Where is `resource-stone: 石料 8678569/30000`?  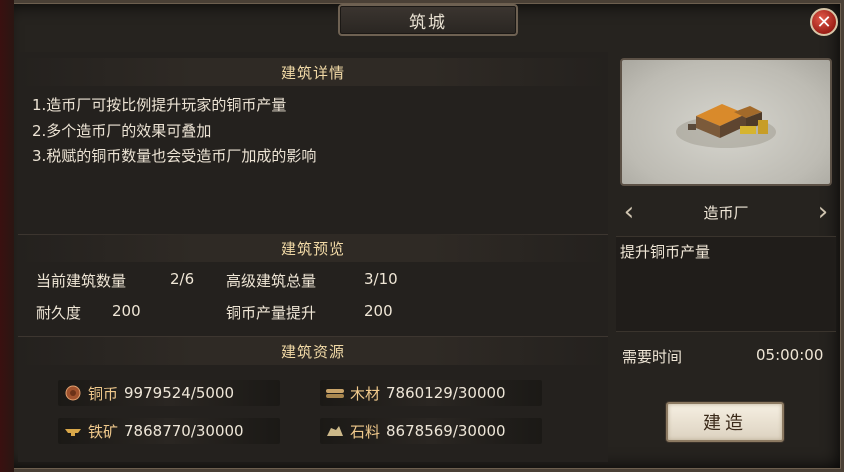 resource-stone: 石料 8678569/30000 is located at coordinates (431, 431).